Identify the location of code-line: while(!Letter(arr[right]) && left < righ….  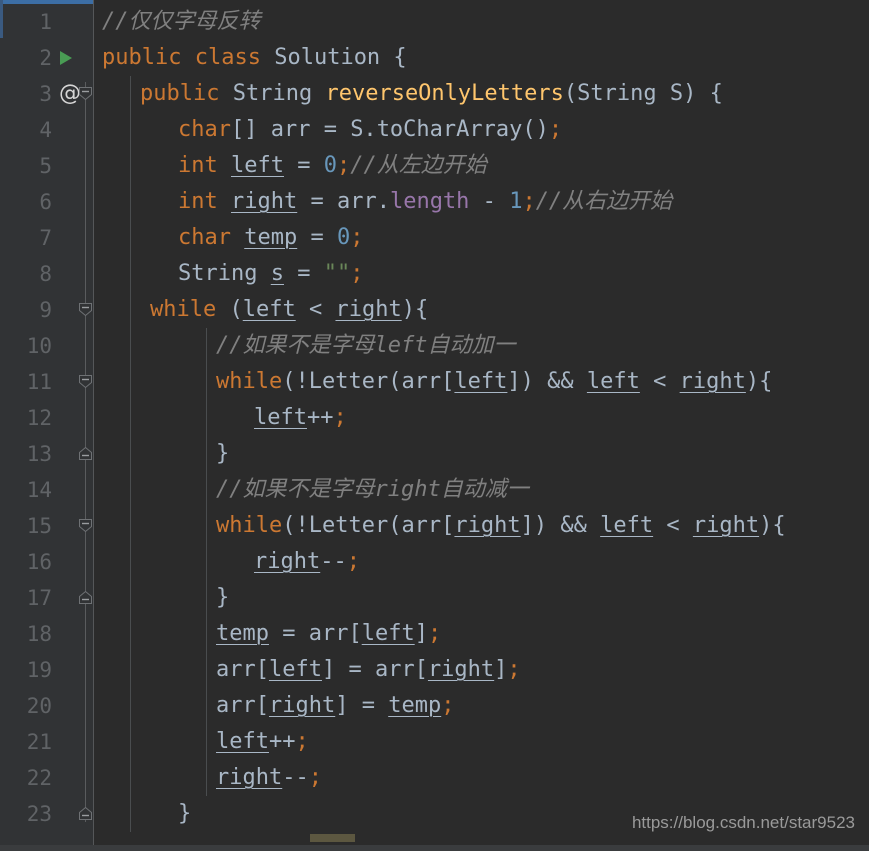
(501, 526).